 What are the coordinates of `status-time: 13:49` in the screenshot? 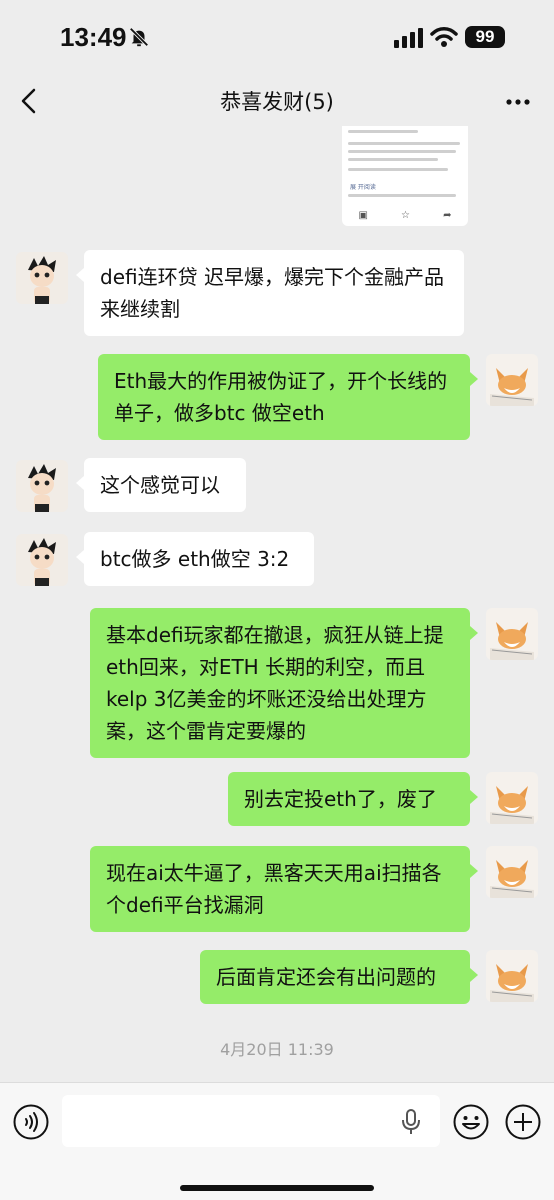 It's located at (93, 37).